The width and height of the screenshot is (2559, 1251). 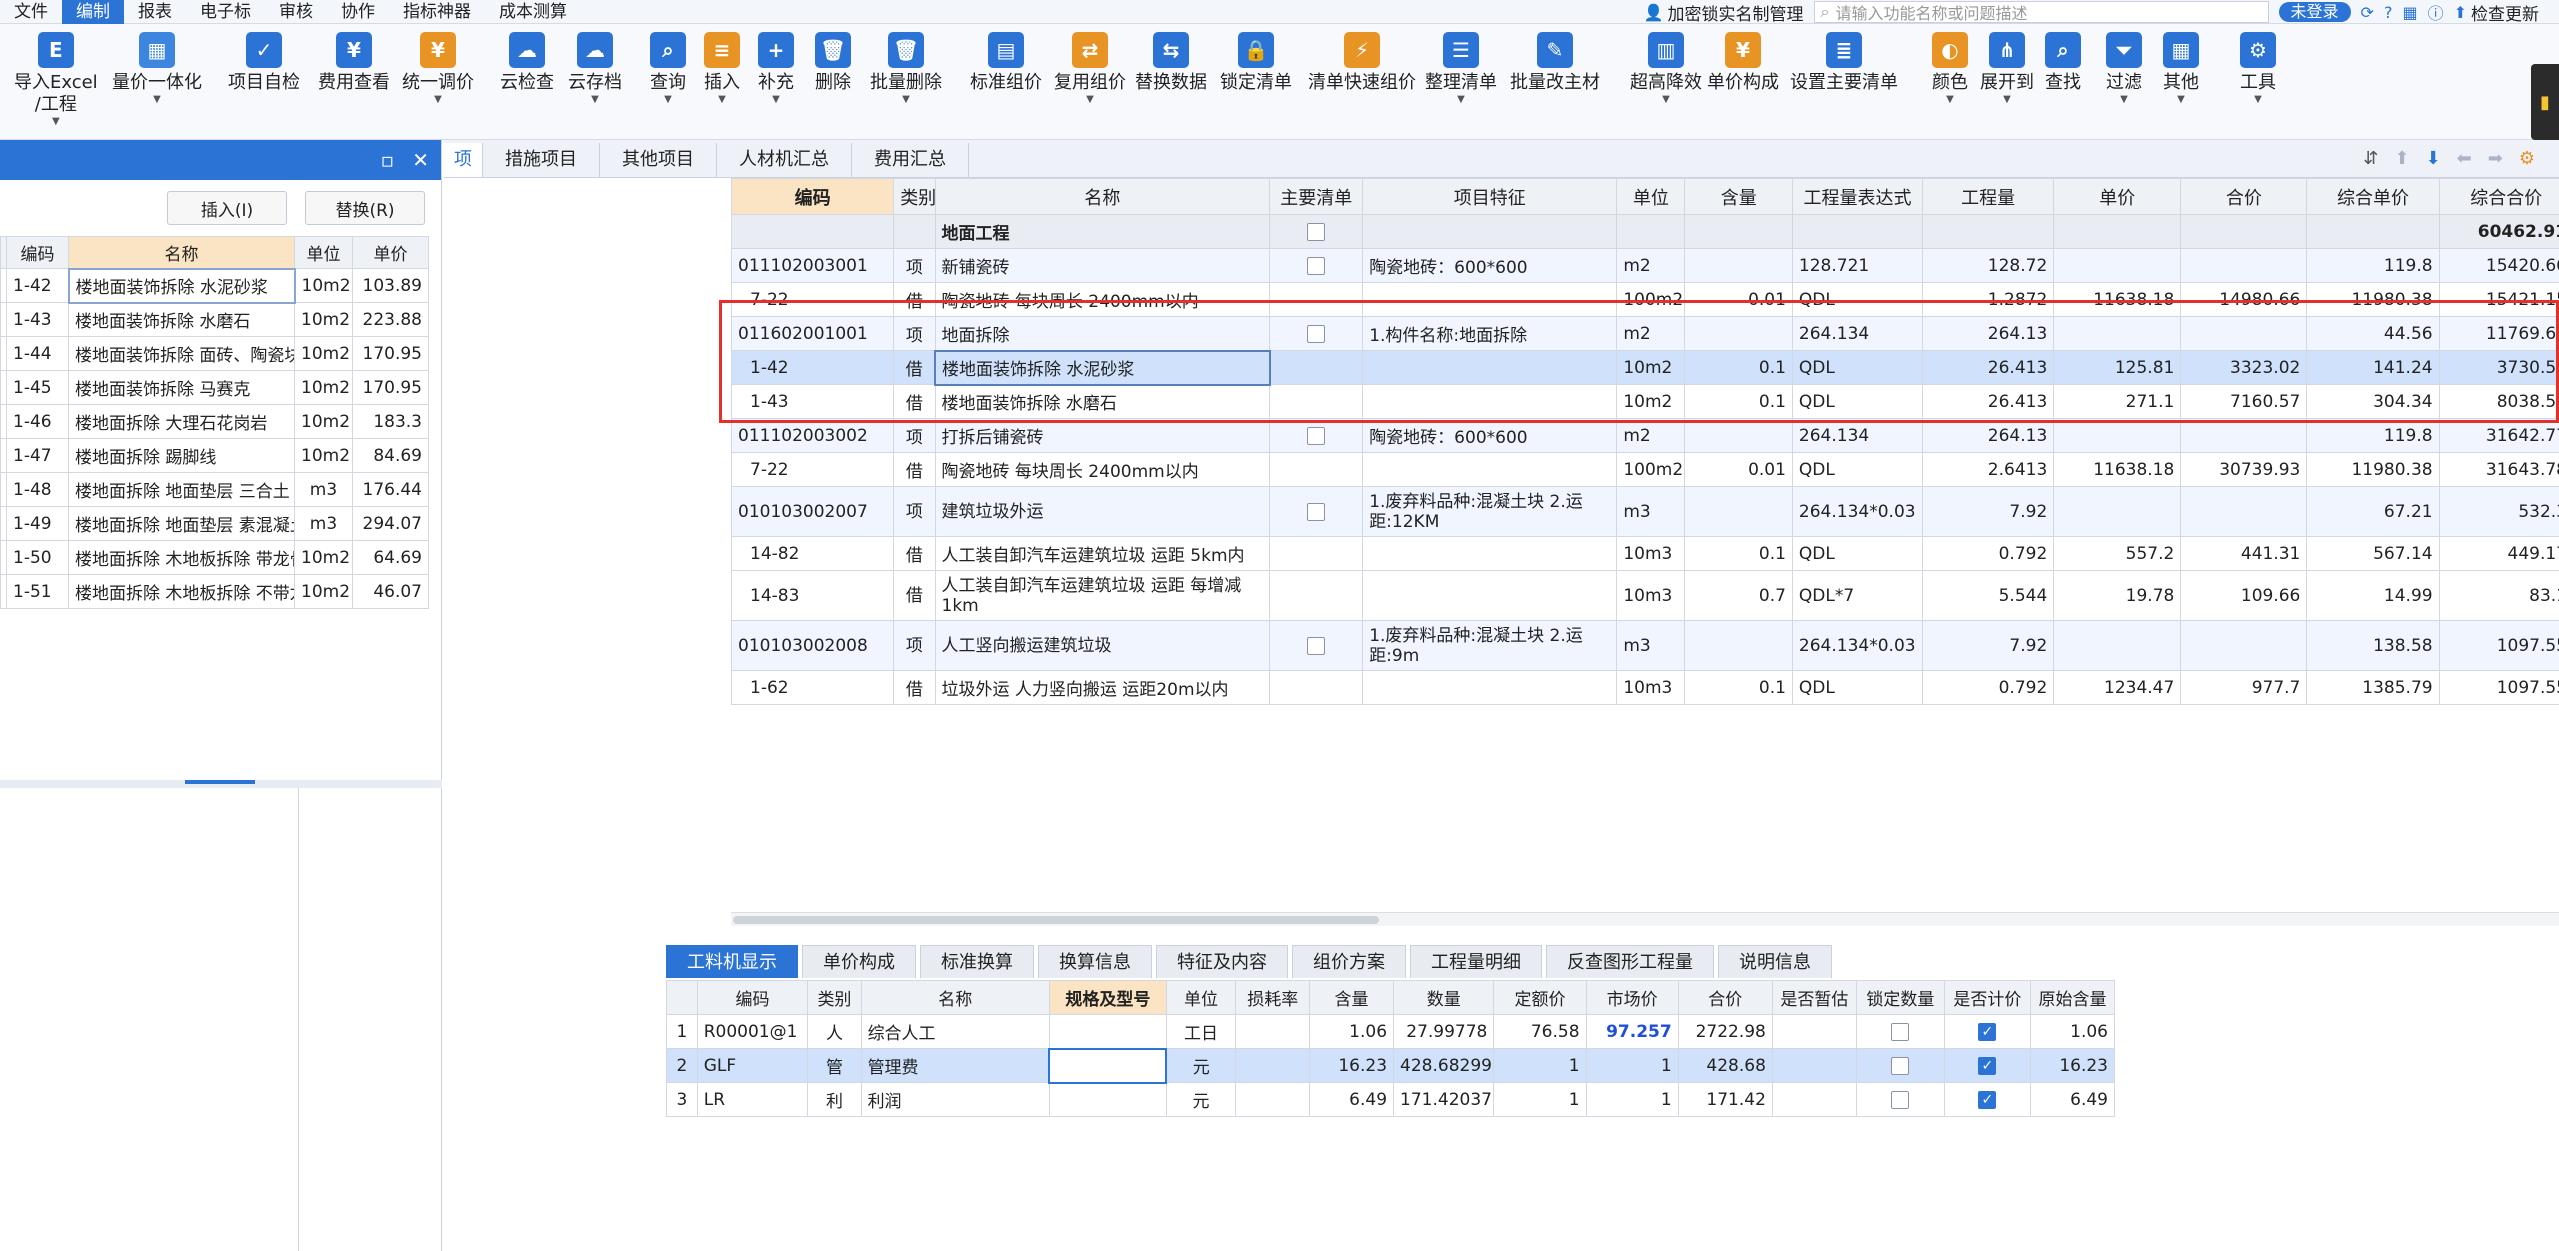 I want to click on detail-tab-8: 说明信息, so click(x=1775, y=961).